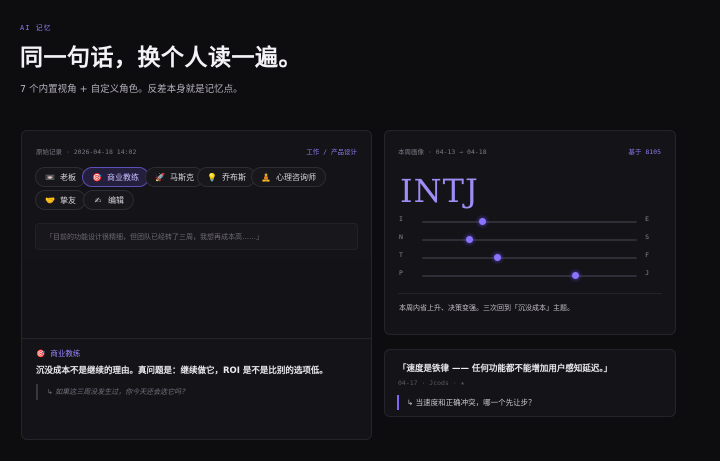 Image resolution: width=720 pixels, height=461 pixels. I want to click on axis-right-label: E, so click(647, 219).